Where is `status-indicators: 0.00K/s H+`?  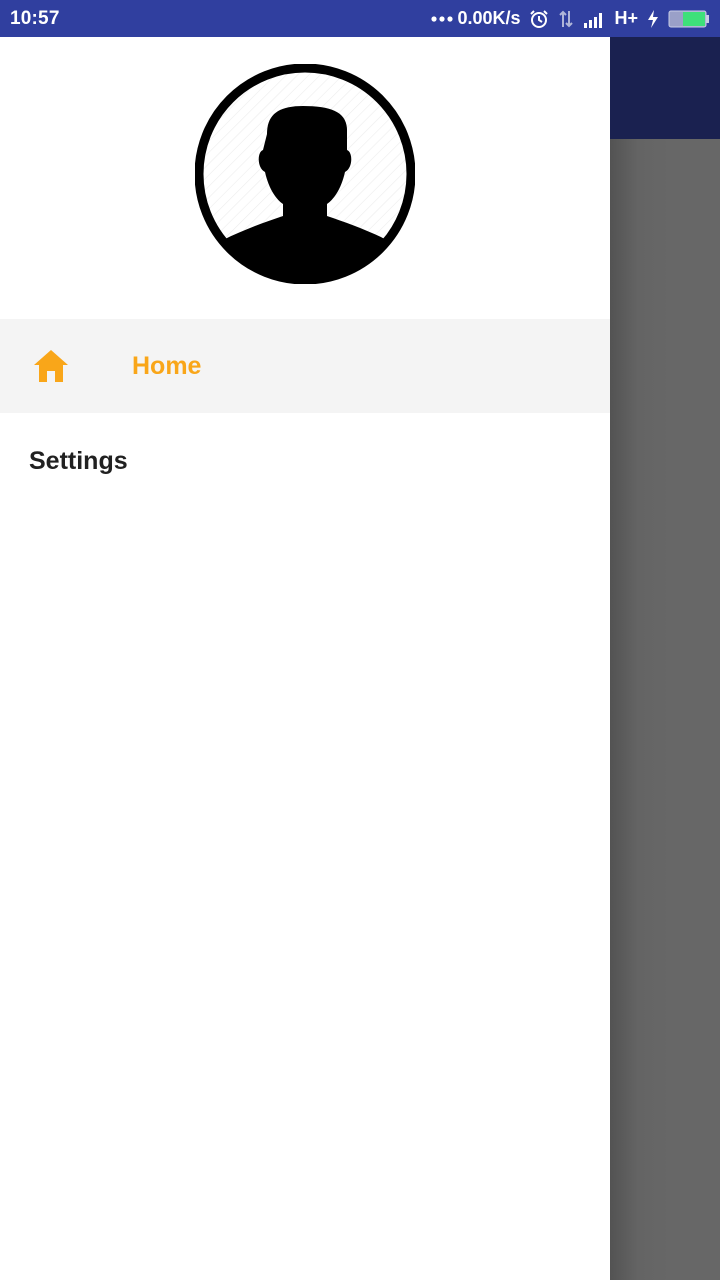 status-indicators: 0.00K/s H+ is located at coordinates (570, 18).